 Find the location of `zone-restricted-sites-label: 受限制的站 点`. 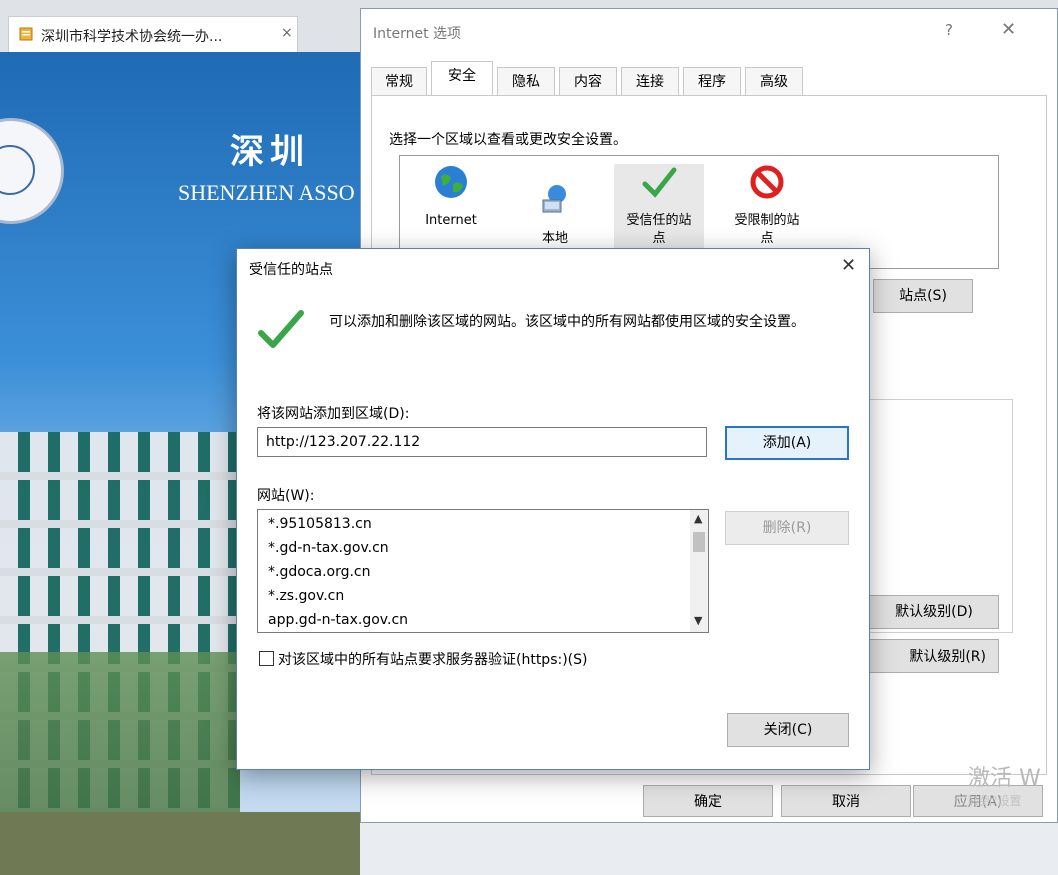

zone-restricted-sites-label: 受限制的站 点 is located at coordinates (767, 229).